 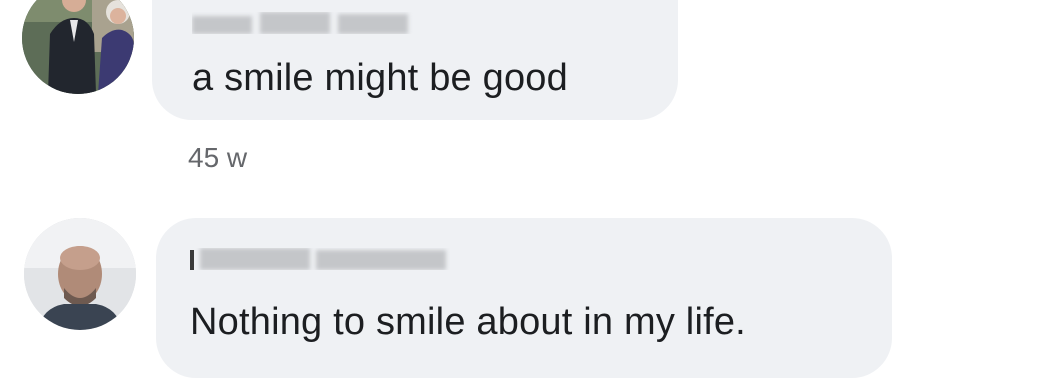 What do you see at coordinates (380, 78) in the screenshot?
I see `comment-1-text: a smile might be good` at bounding box center [380, 78].